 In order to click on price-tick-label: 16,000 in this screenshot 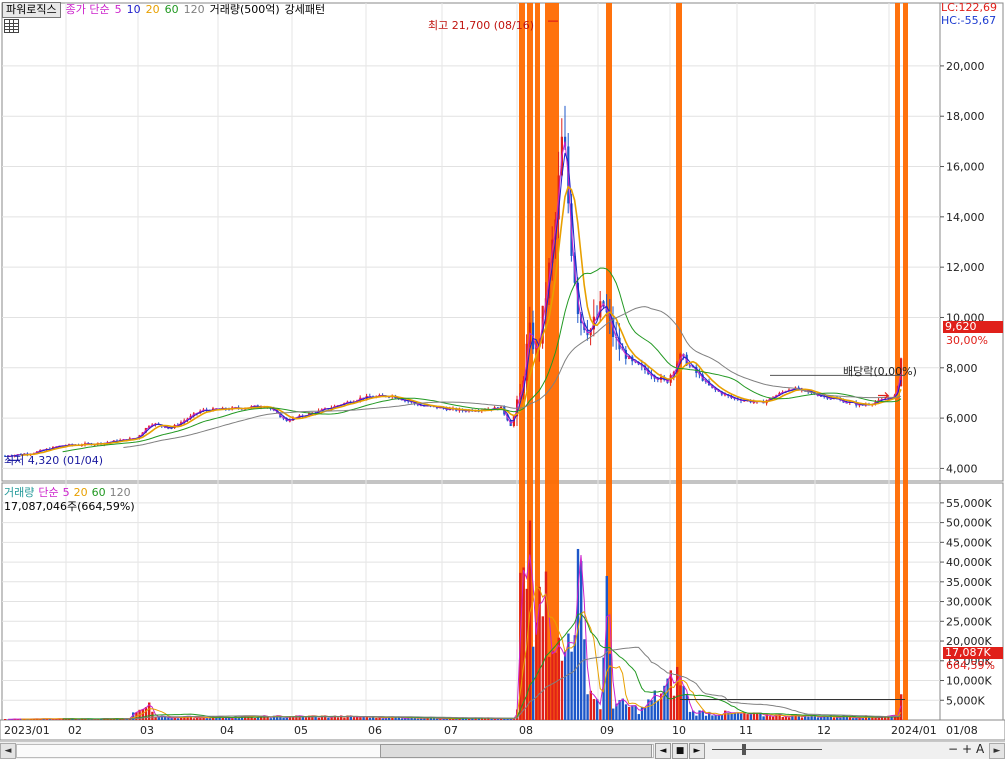, I will do `click(965, 167)`.